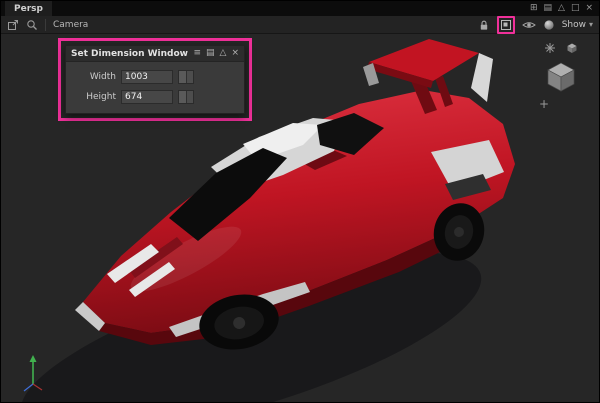 This screenshot has height=403, width=600. I want to click on dimension-panel-header: Set Dimension Window ≡ ▤ △ ×, so click(155, 54).